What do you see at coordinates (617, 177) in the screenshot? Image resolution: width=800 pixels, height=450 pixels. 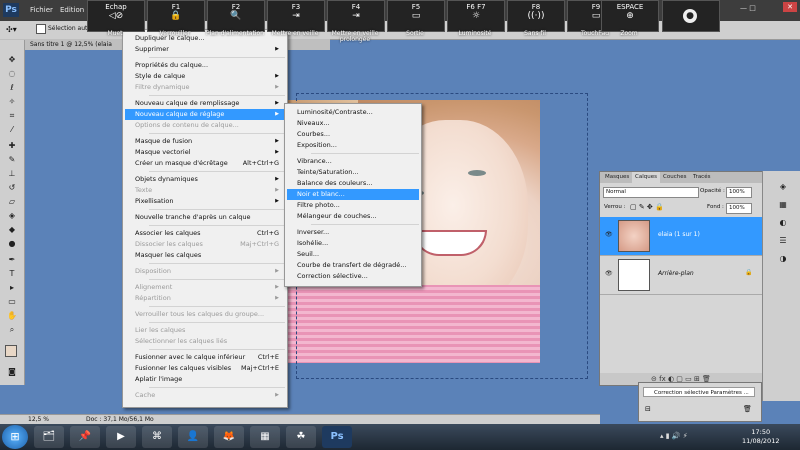 I see `tab-0: Masques` at bounding box center [617, 177].